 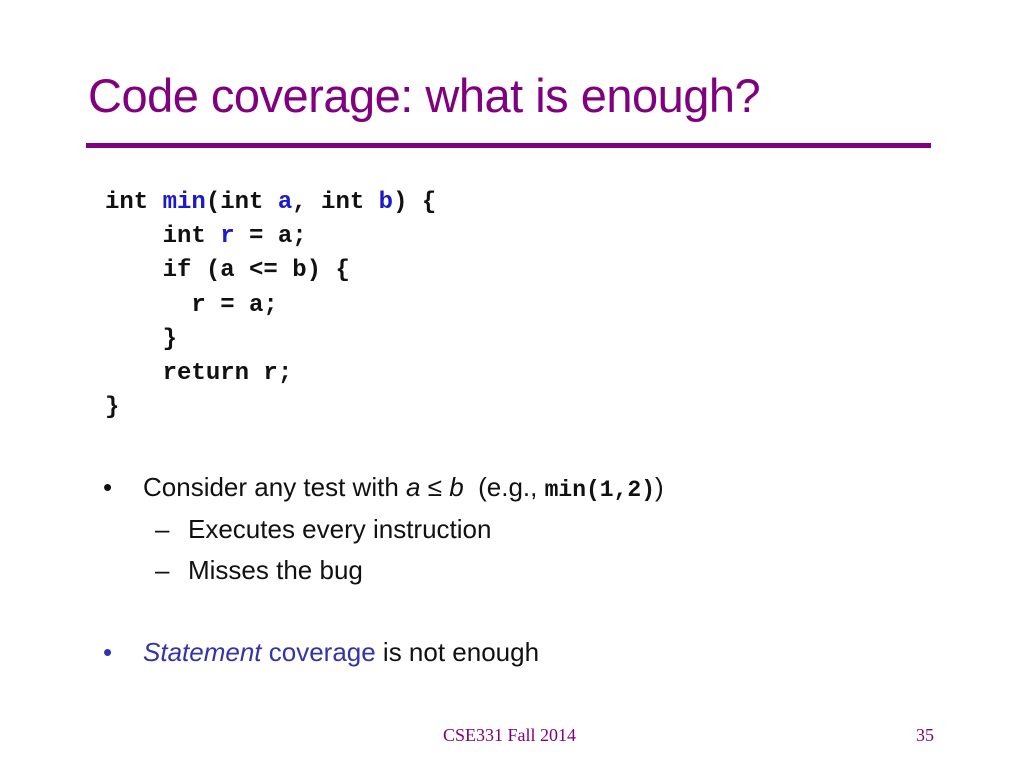 I want to click on page-number: 35, so click(x=925, y=735).